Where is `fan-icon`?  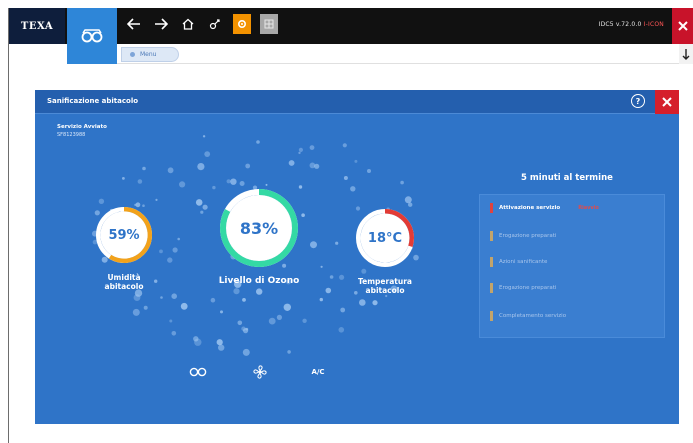
fan-icon is located at coordinates (260, 372).